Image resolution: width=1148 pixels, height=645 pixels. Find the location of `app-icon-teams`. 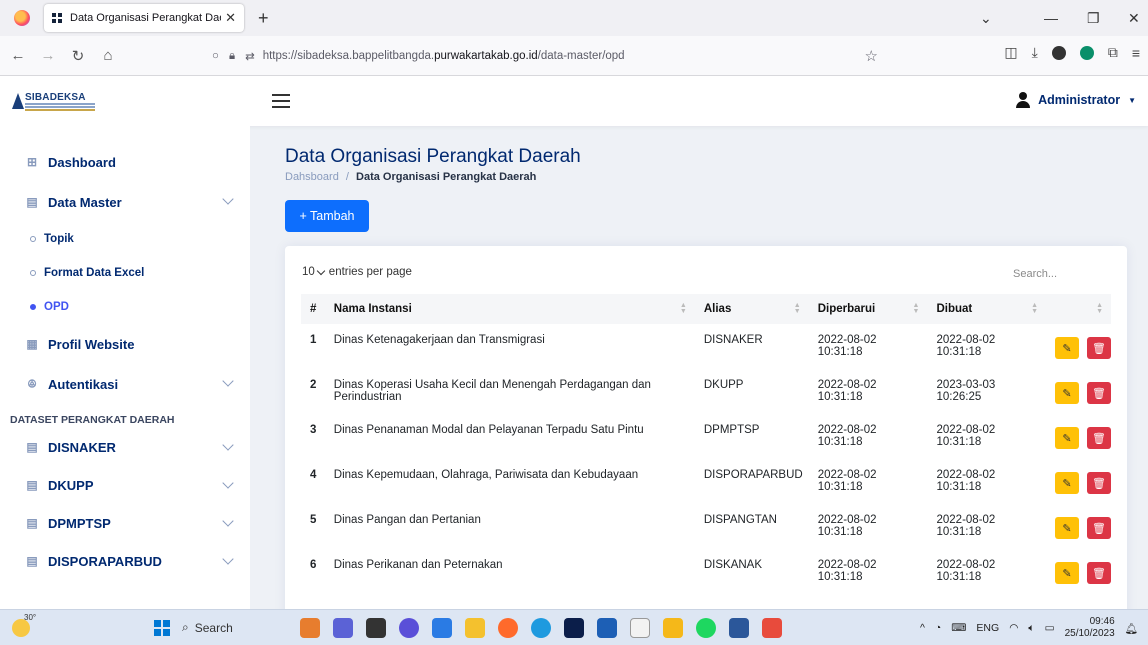

app-icon-teams is located at coordinates (343, 627).